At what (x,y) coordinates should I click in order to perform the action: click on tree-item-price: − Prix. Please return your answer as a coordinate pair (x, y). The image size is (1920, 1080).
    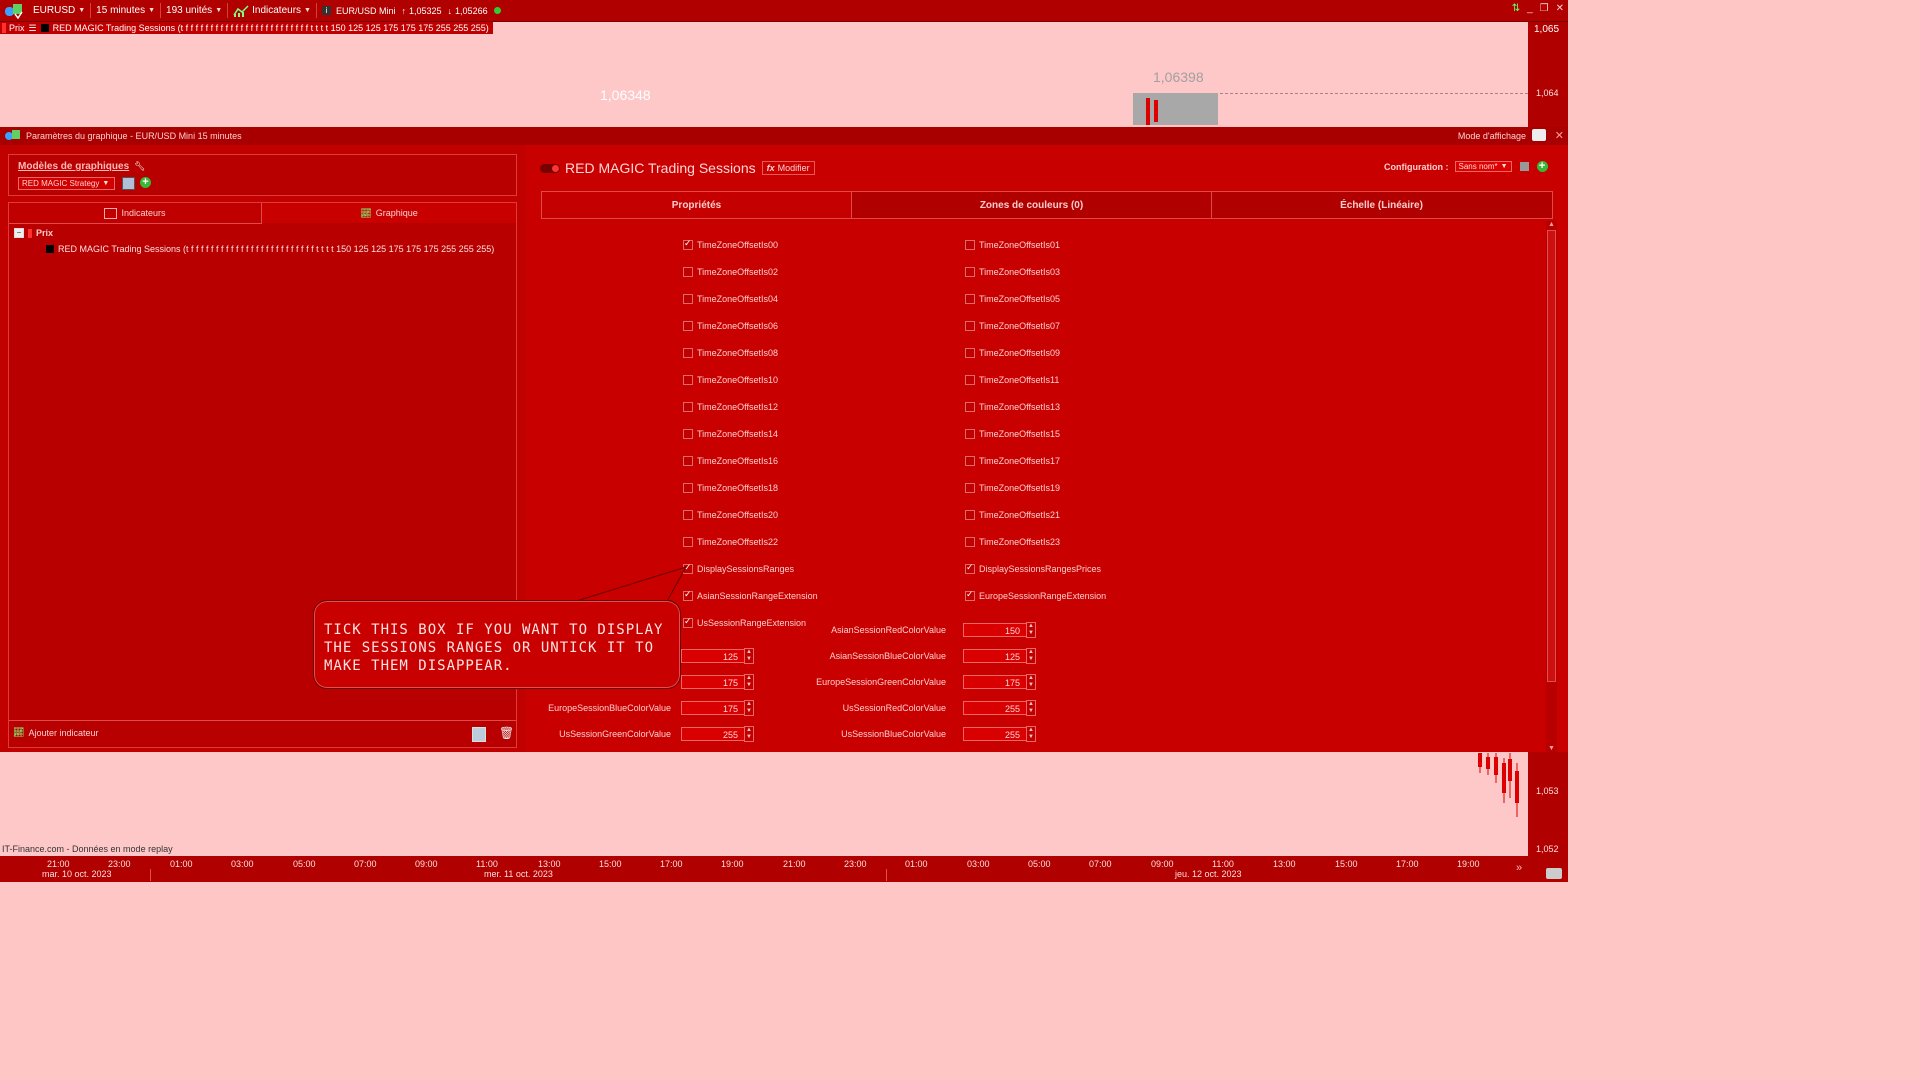
    Looking at the image, I should click on (33, 233).